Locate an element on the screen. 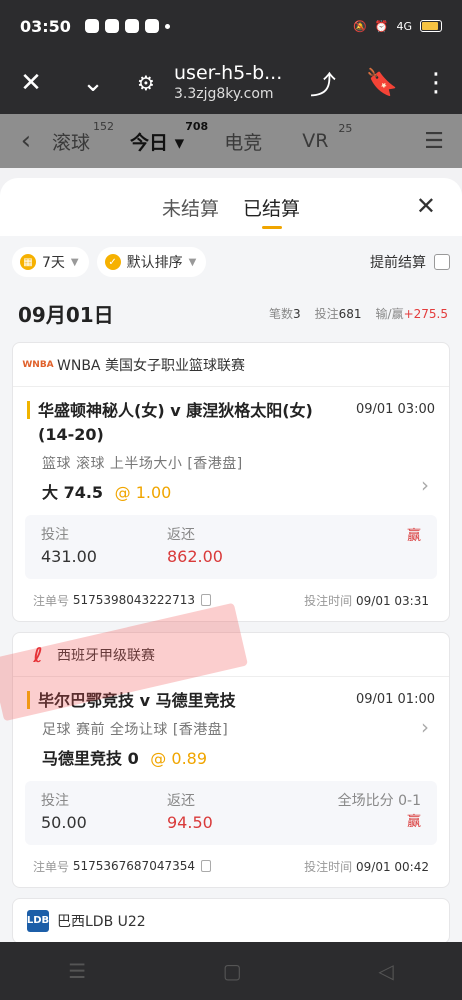  order-no-label: 注单号 is located at coordinates (51, 600).